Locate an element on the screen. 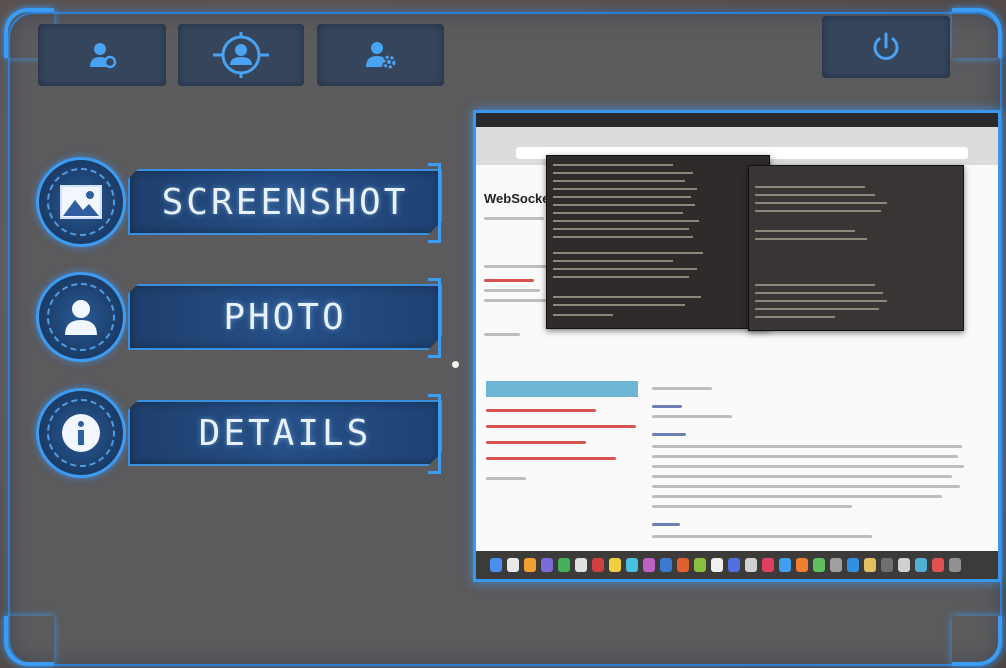  photo-menu-item: PHOTO is located at coordinates (239, 317).